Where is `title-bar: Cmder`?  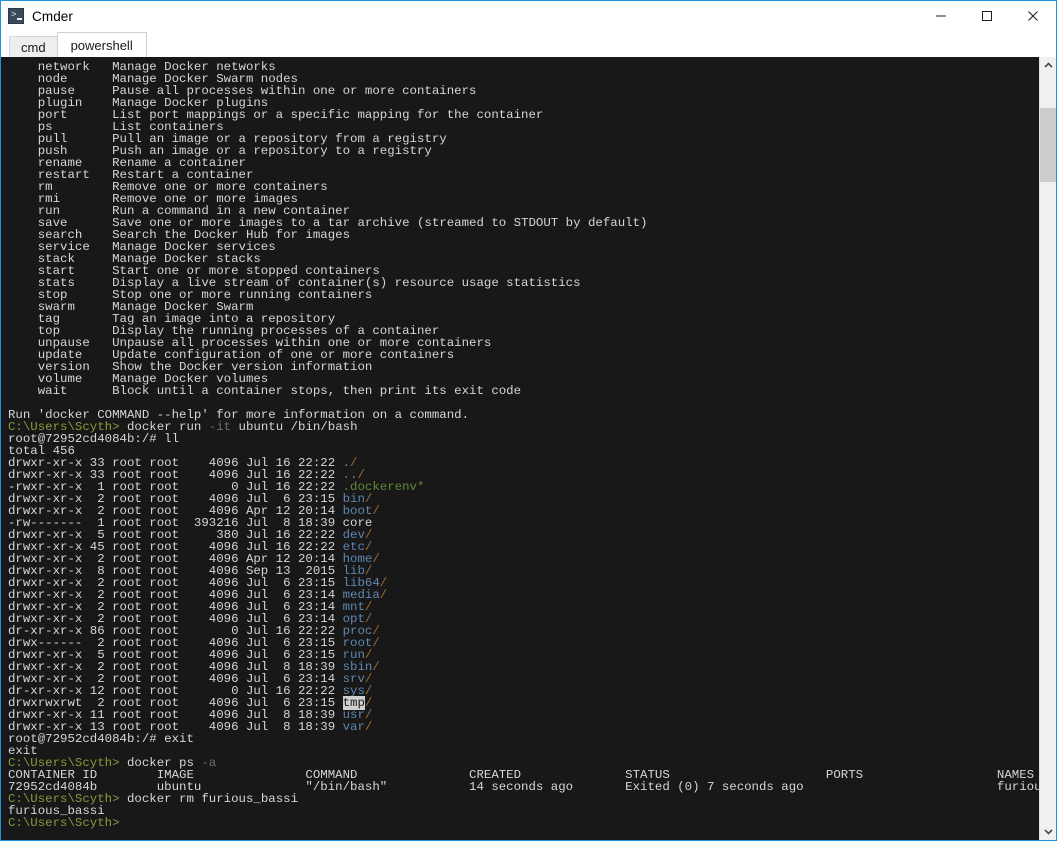
title-bar: Cmder is located at coordinates (528, 16).